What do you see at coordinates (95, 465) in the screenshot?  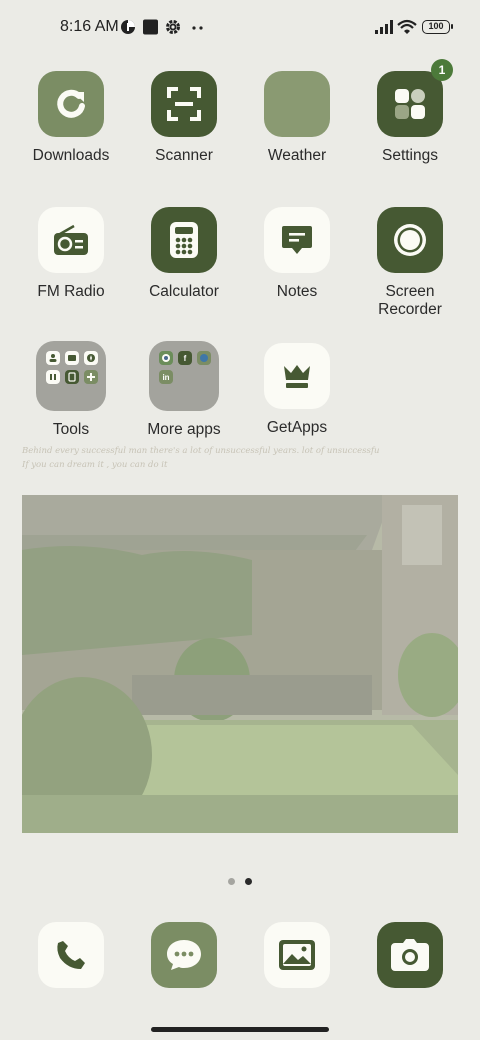 I see `quote-line: If you can dream it , you can do it` at bounding box center [95, 465].